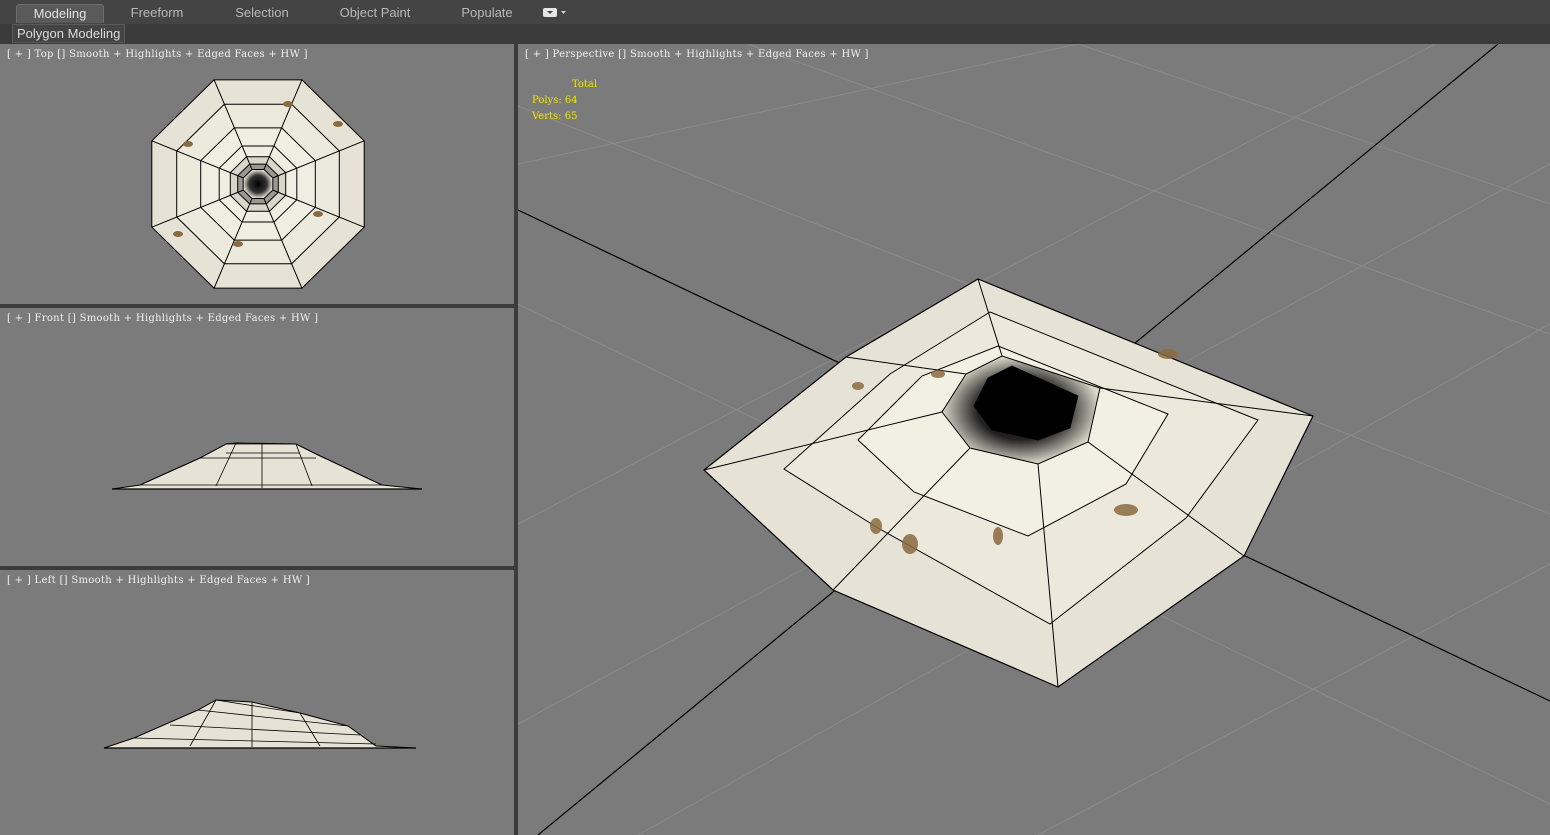 The image size is (1550, 835). Describe the element at coordinates (547, 116) in the screenshot. I see `verts-label: Verts:` at that location.